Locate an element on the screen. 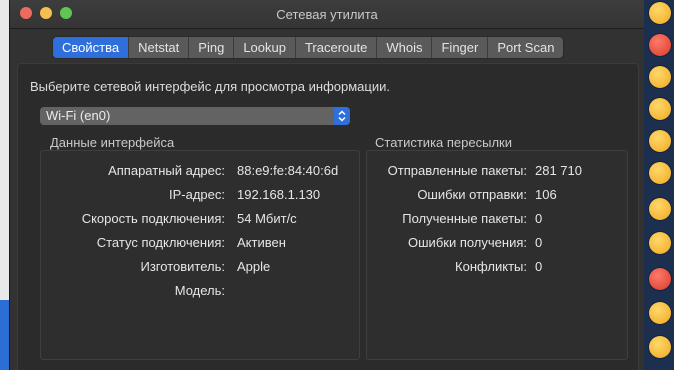  hardware-address-label: Аппаратный адрес: is located at coordinates (166, 170).